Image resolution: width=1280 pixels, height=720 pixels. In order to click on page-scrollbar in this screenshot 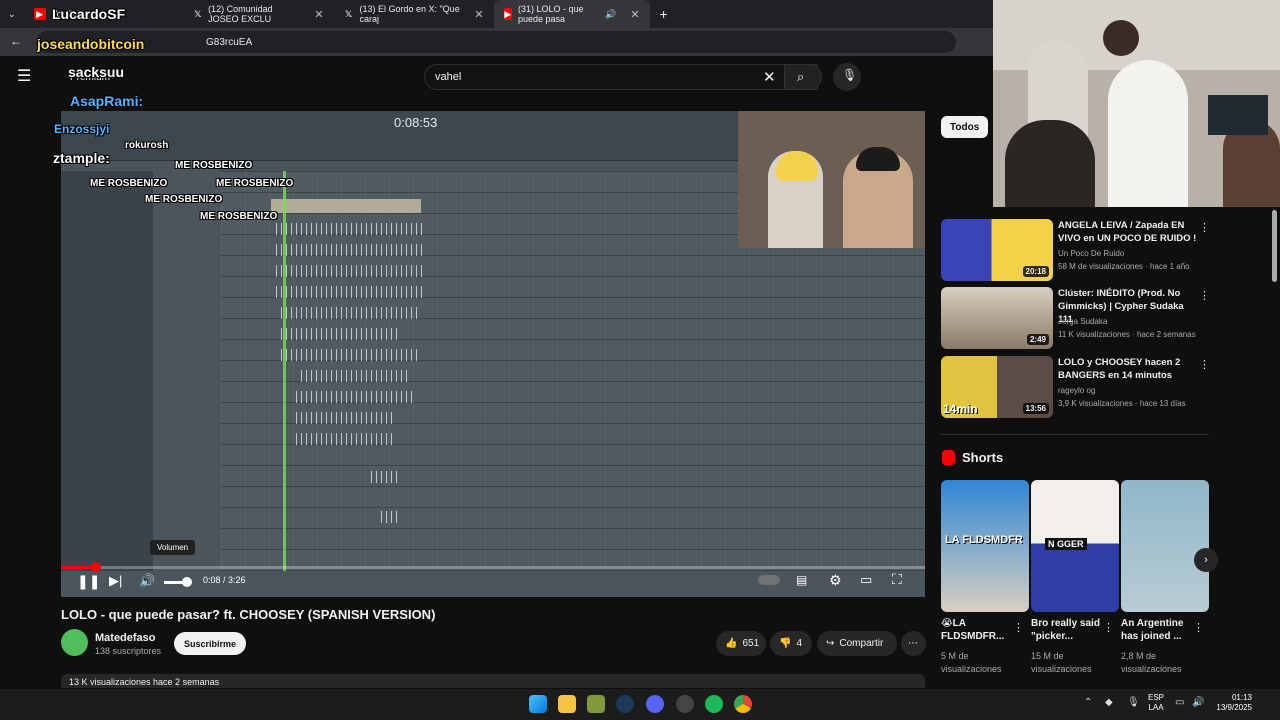, I will do `click(1274, 246)`.